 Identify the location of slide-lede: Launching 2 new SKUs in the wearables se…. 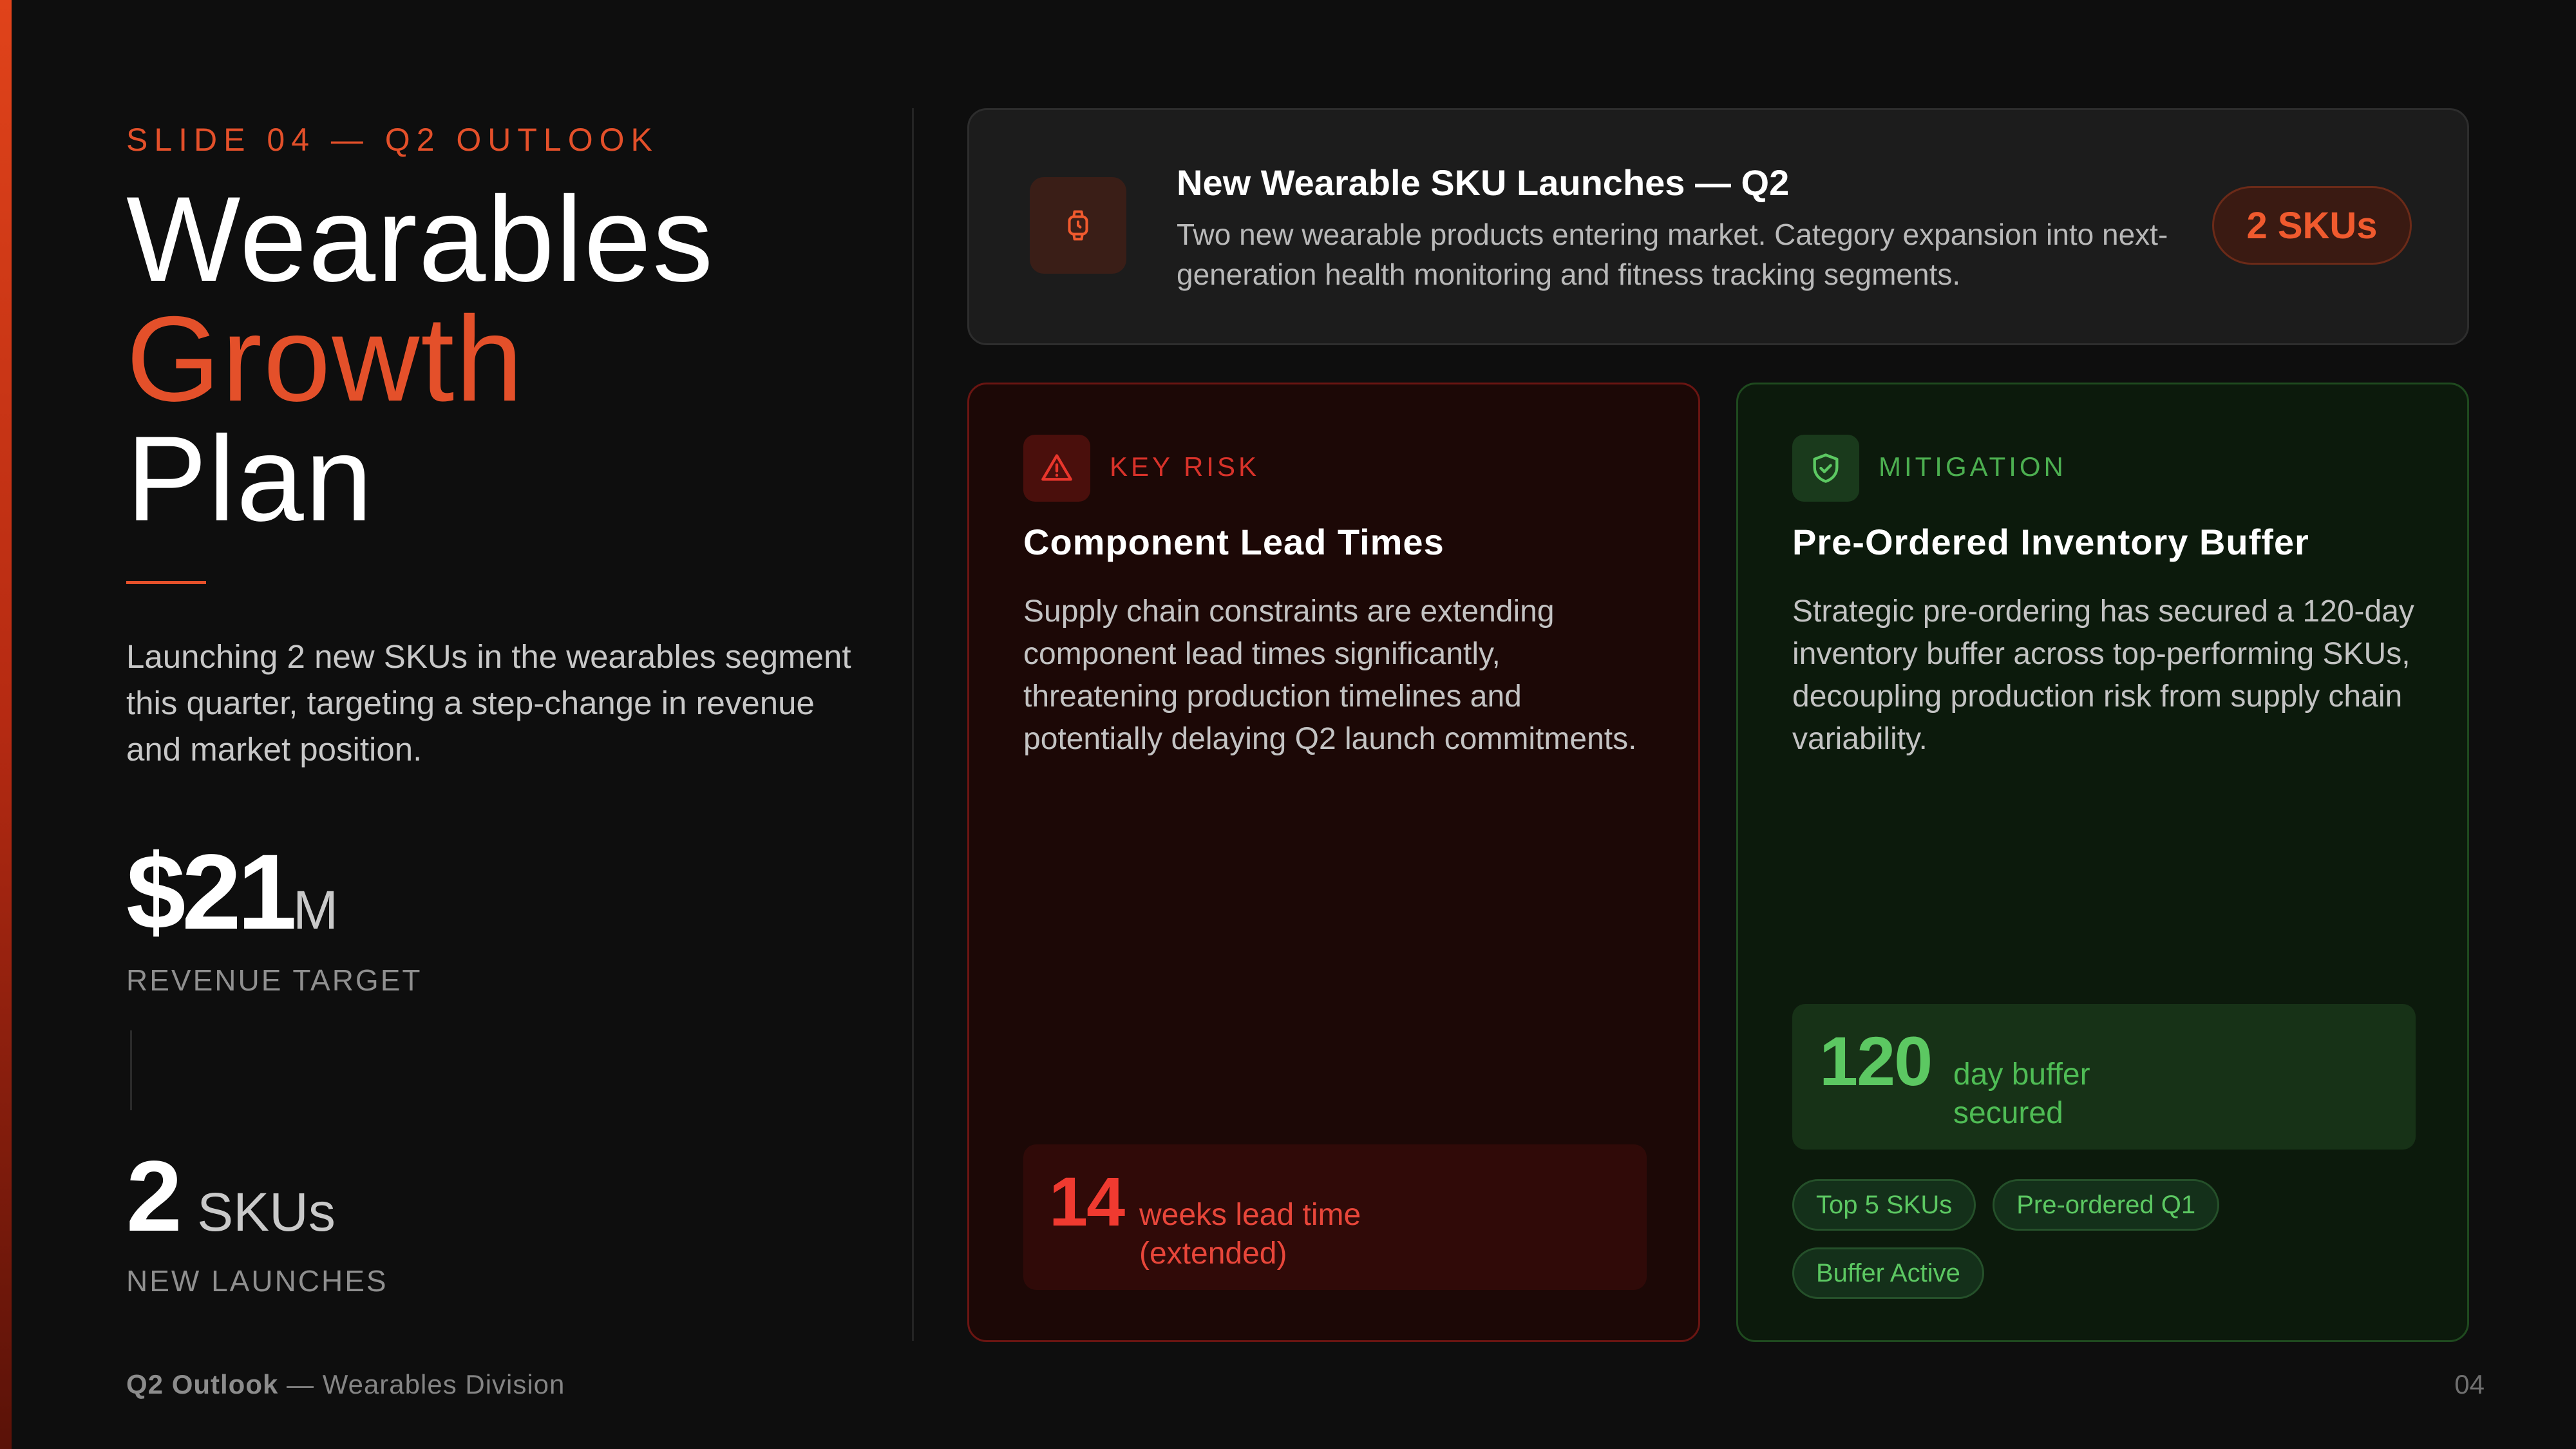
(489, 703).